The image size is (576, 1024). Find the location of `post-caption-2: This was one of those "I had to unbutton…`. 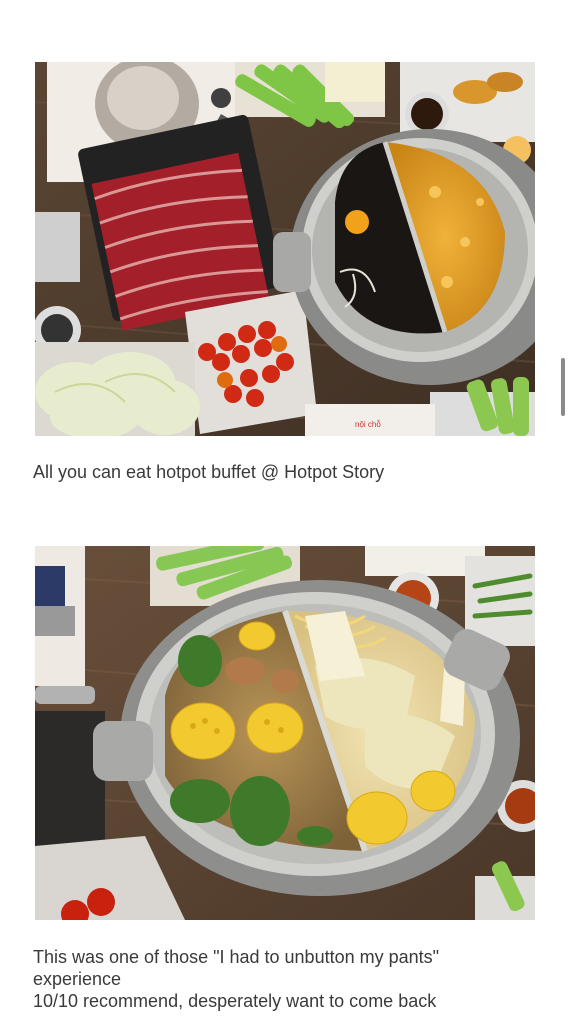

post-caption-2: This was one of those "I had to unbutton… is located at coordinates (283, 979).